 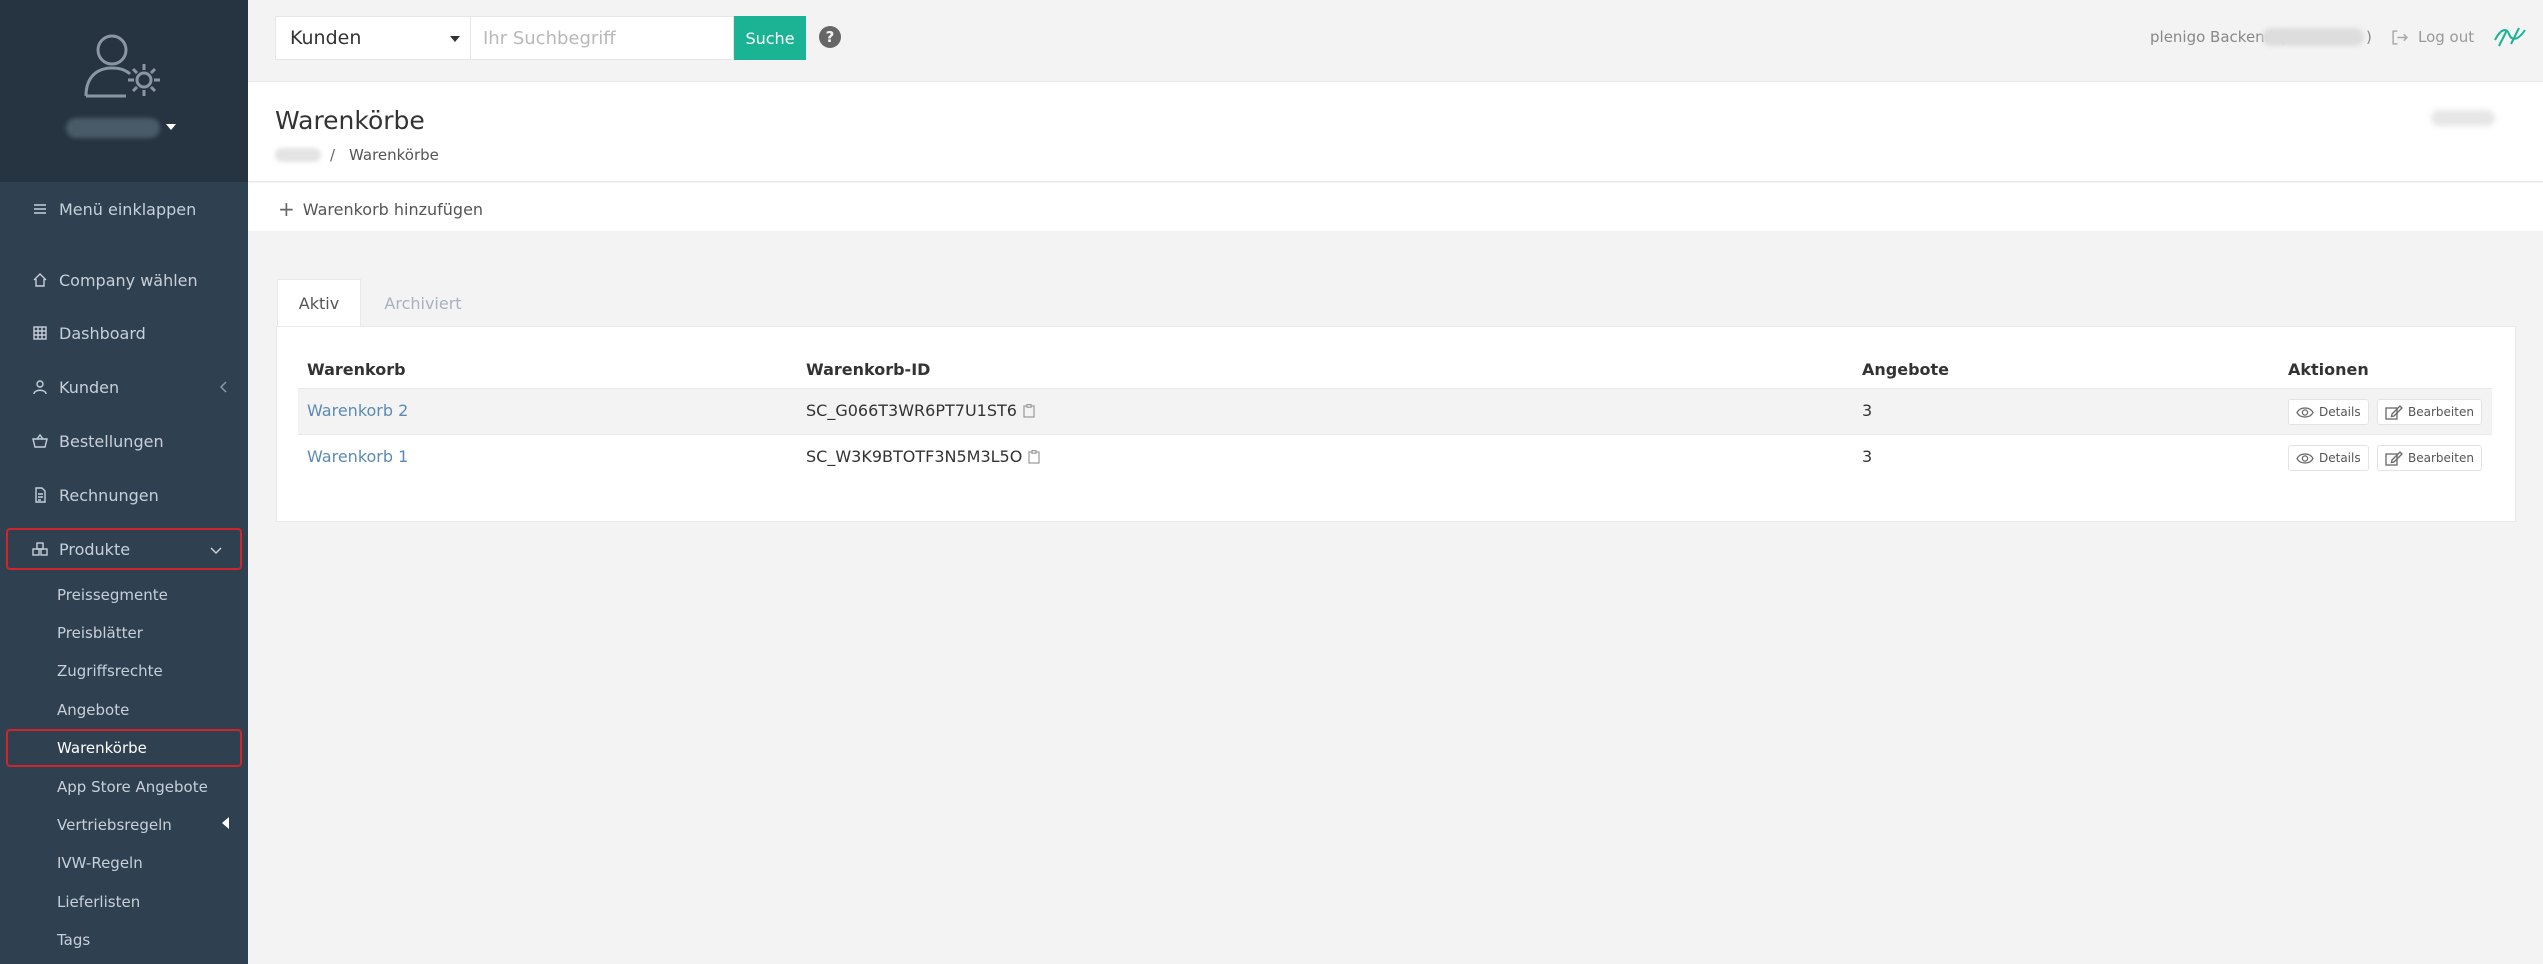 I want to click on question-circle-icon: ?, so click(x=830, y=37).